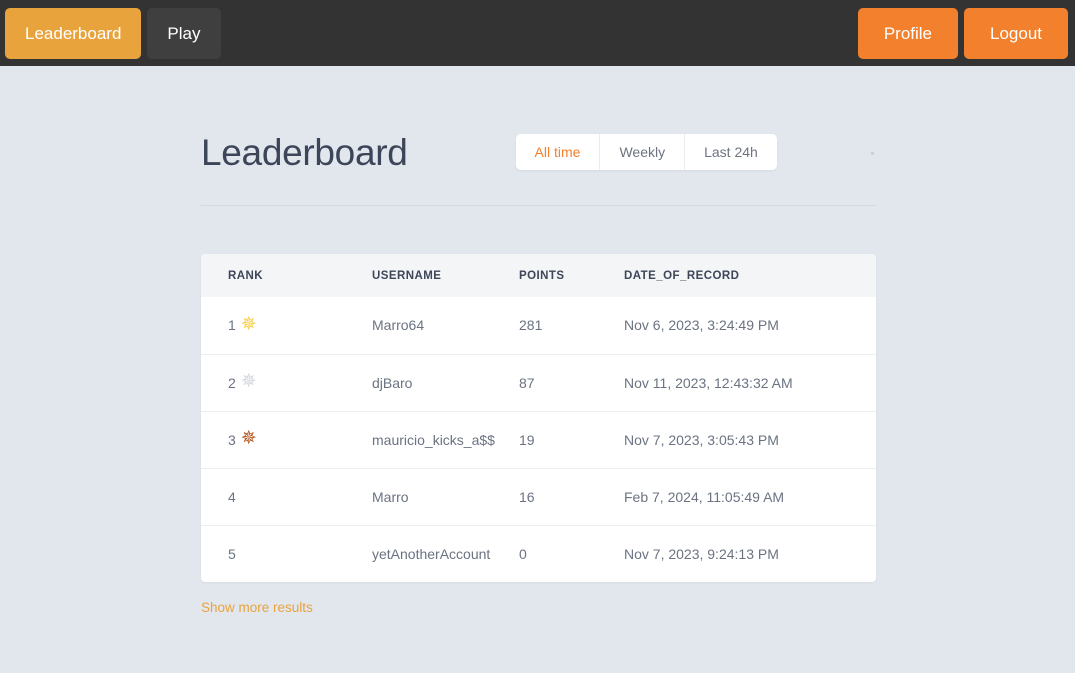 This screenshot has width=1075, height=673. What do you see at coordinates (1016, 33) in the screenshot?
I see `nav-item-logout: Logout` at bounding box center [1016, 33].